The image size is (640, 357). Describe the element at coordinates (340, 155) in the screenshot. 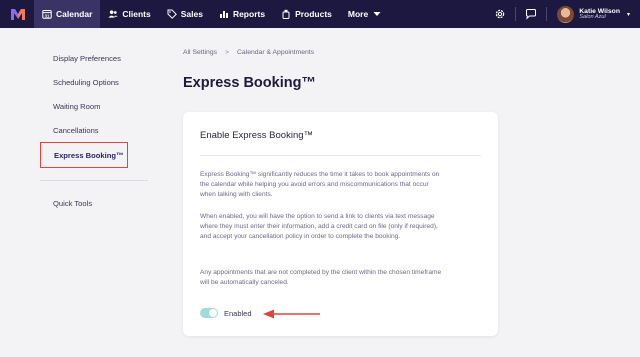

I see `card-divider` at that location.